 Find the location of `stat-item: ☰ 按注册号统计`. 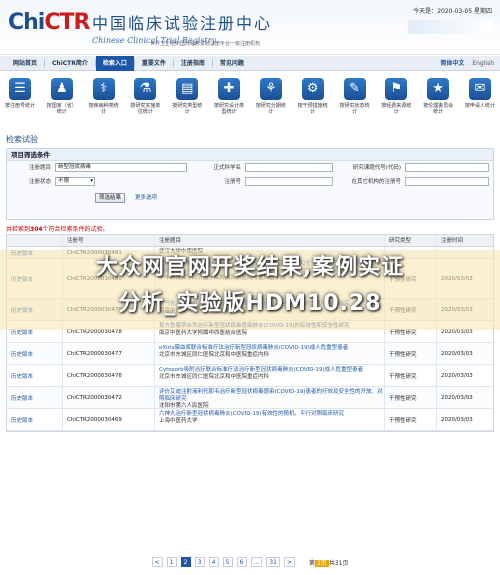

stat-item: ☰ 按注册号统计 is located at coordinates (20, 105).